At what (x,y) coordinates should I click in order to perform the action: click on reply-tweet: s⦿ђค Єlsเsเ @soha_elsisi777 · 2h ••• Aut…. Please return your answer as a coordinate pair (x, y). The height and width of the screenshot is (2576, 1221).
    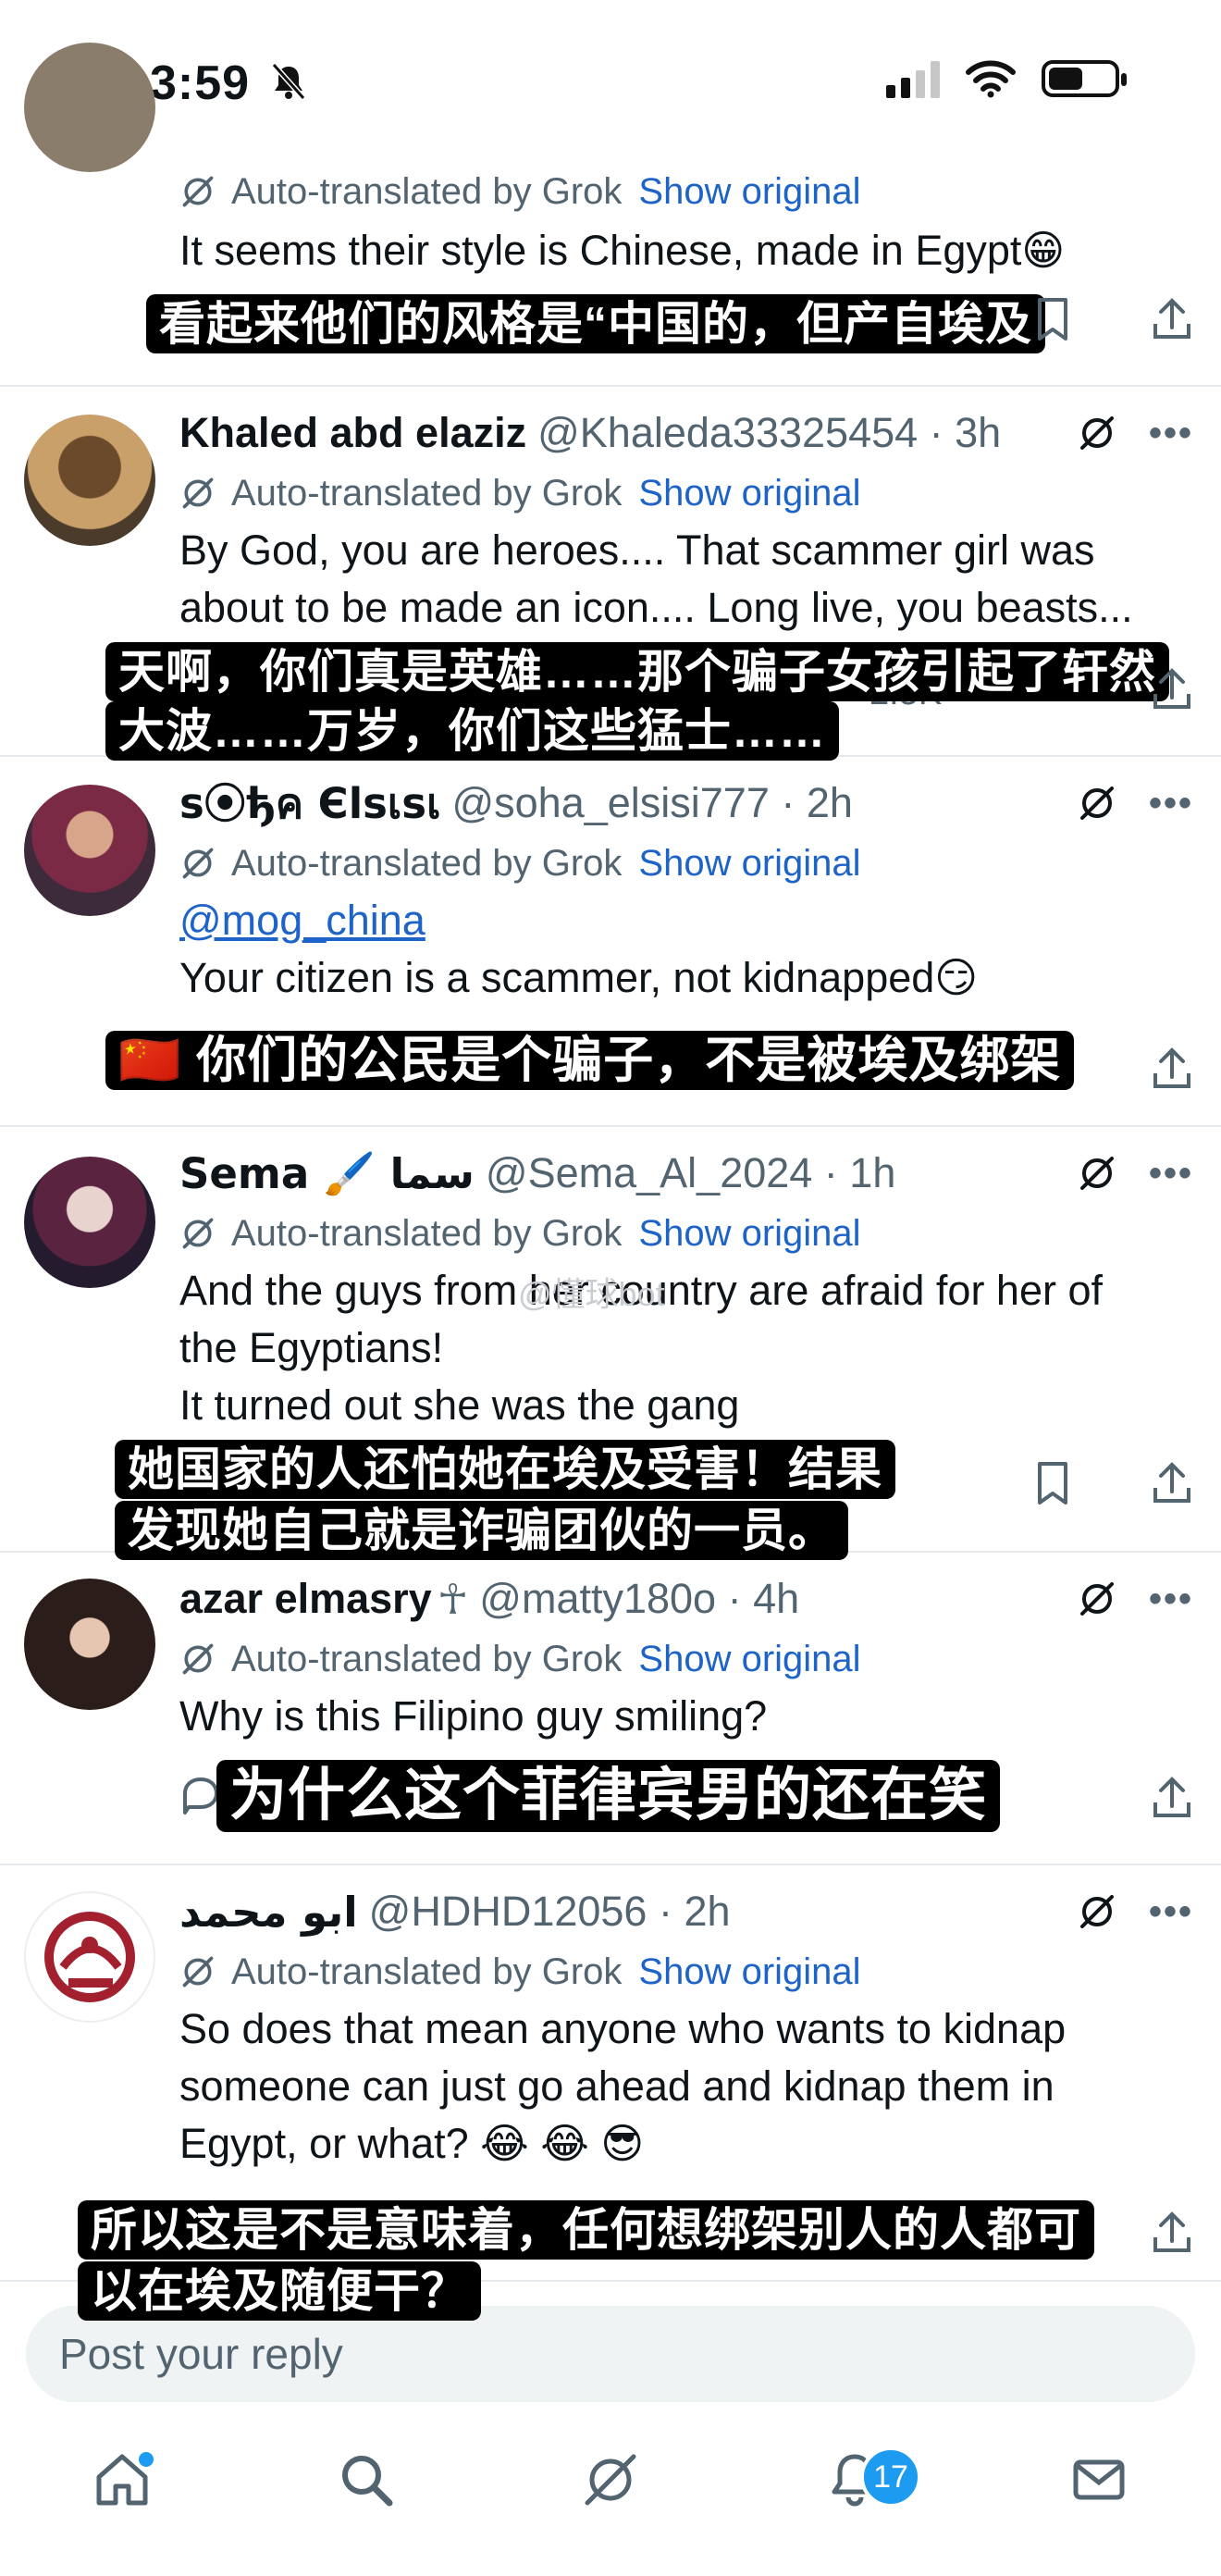
    Looking at the image, I should click on (610, 942).